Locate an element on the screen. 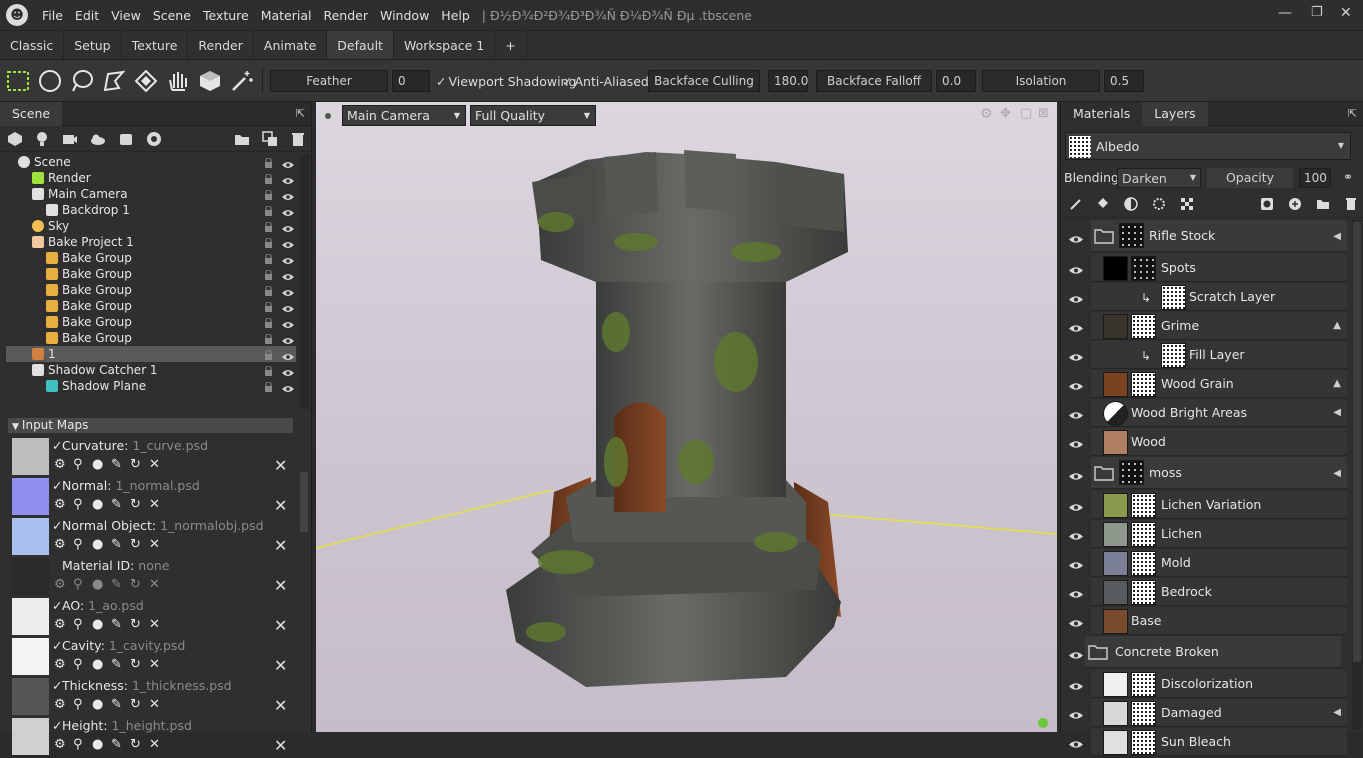  paint-select-icon is located at coordinates (146, 81).